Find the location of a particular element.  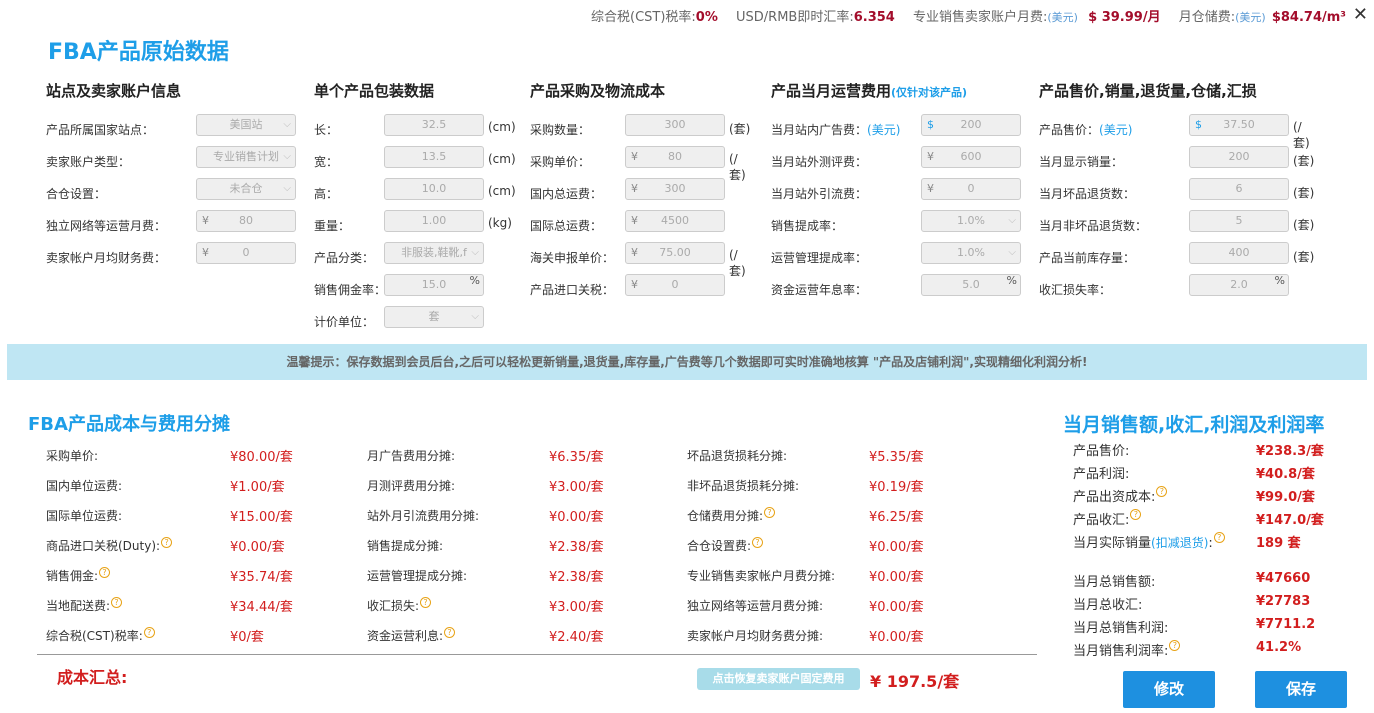

input-field: ¥300 is located at coordinates (675, 189).